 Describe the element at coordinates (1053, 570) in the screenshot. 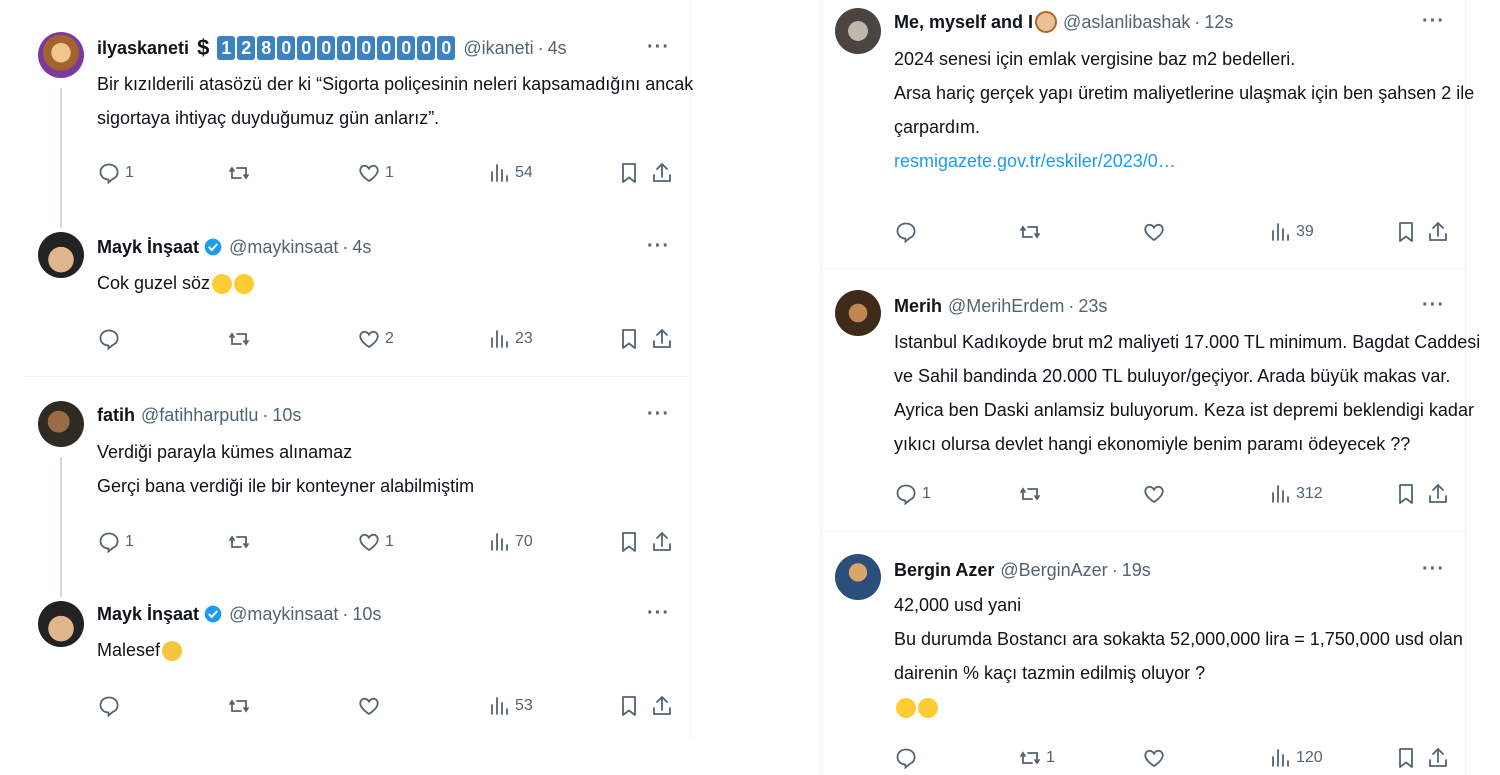

I see `handle: @BerginAzer` at that location.